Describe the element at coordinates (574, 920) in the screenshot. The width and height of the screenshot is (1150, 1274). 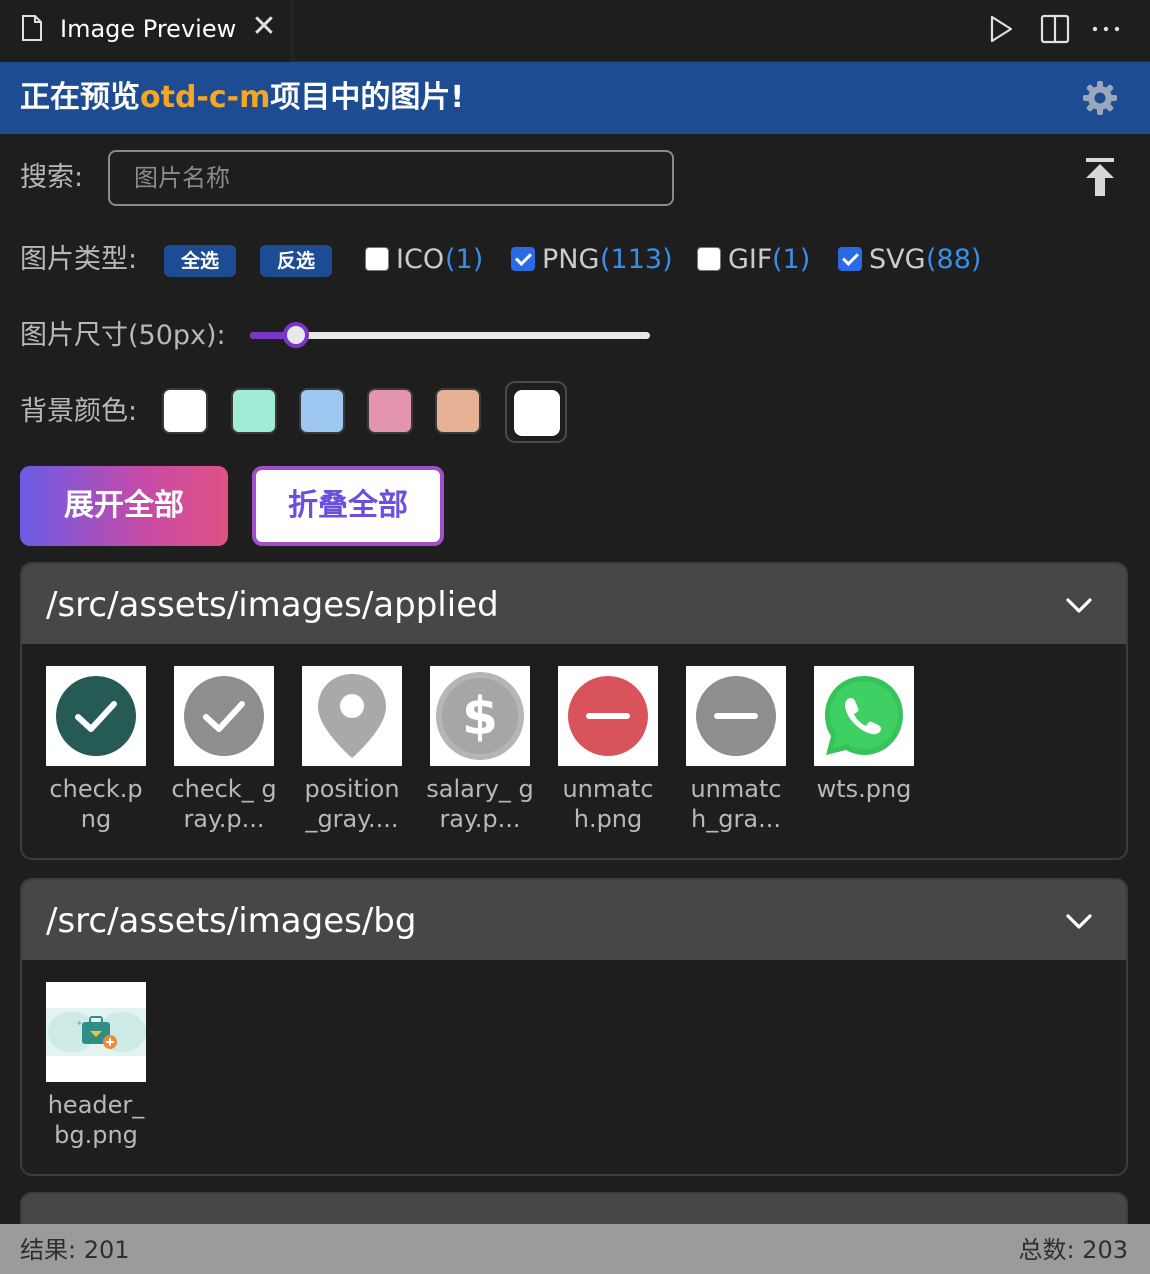
I see `folder-header: /src/assets/images/bg` at that location.